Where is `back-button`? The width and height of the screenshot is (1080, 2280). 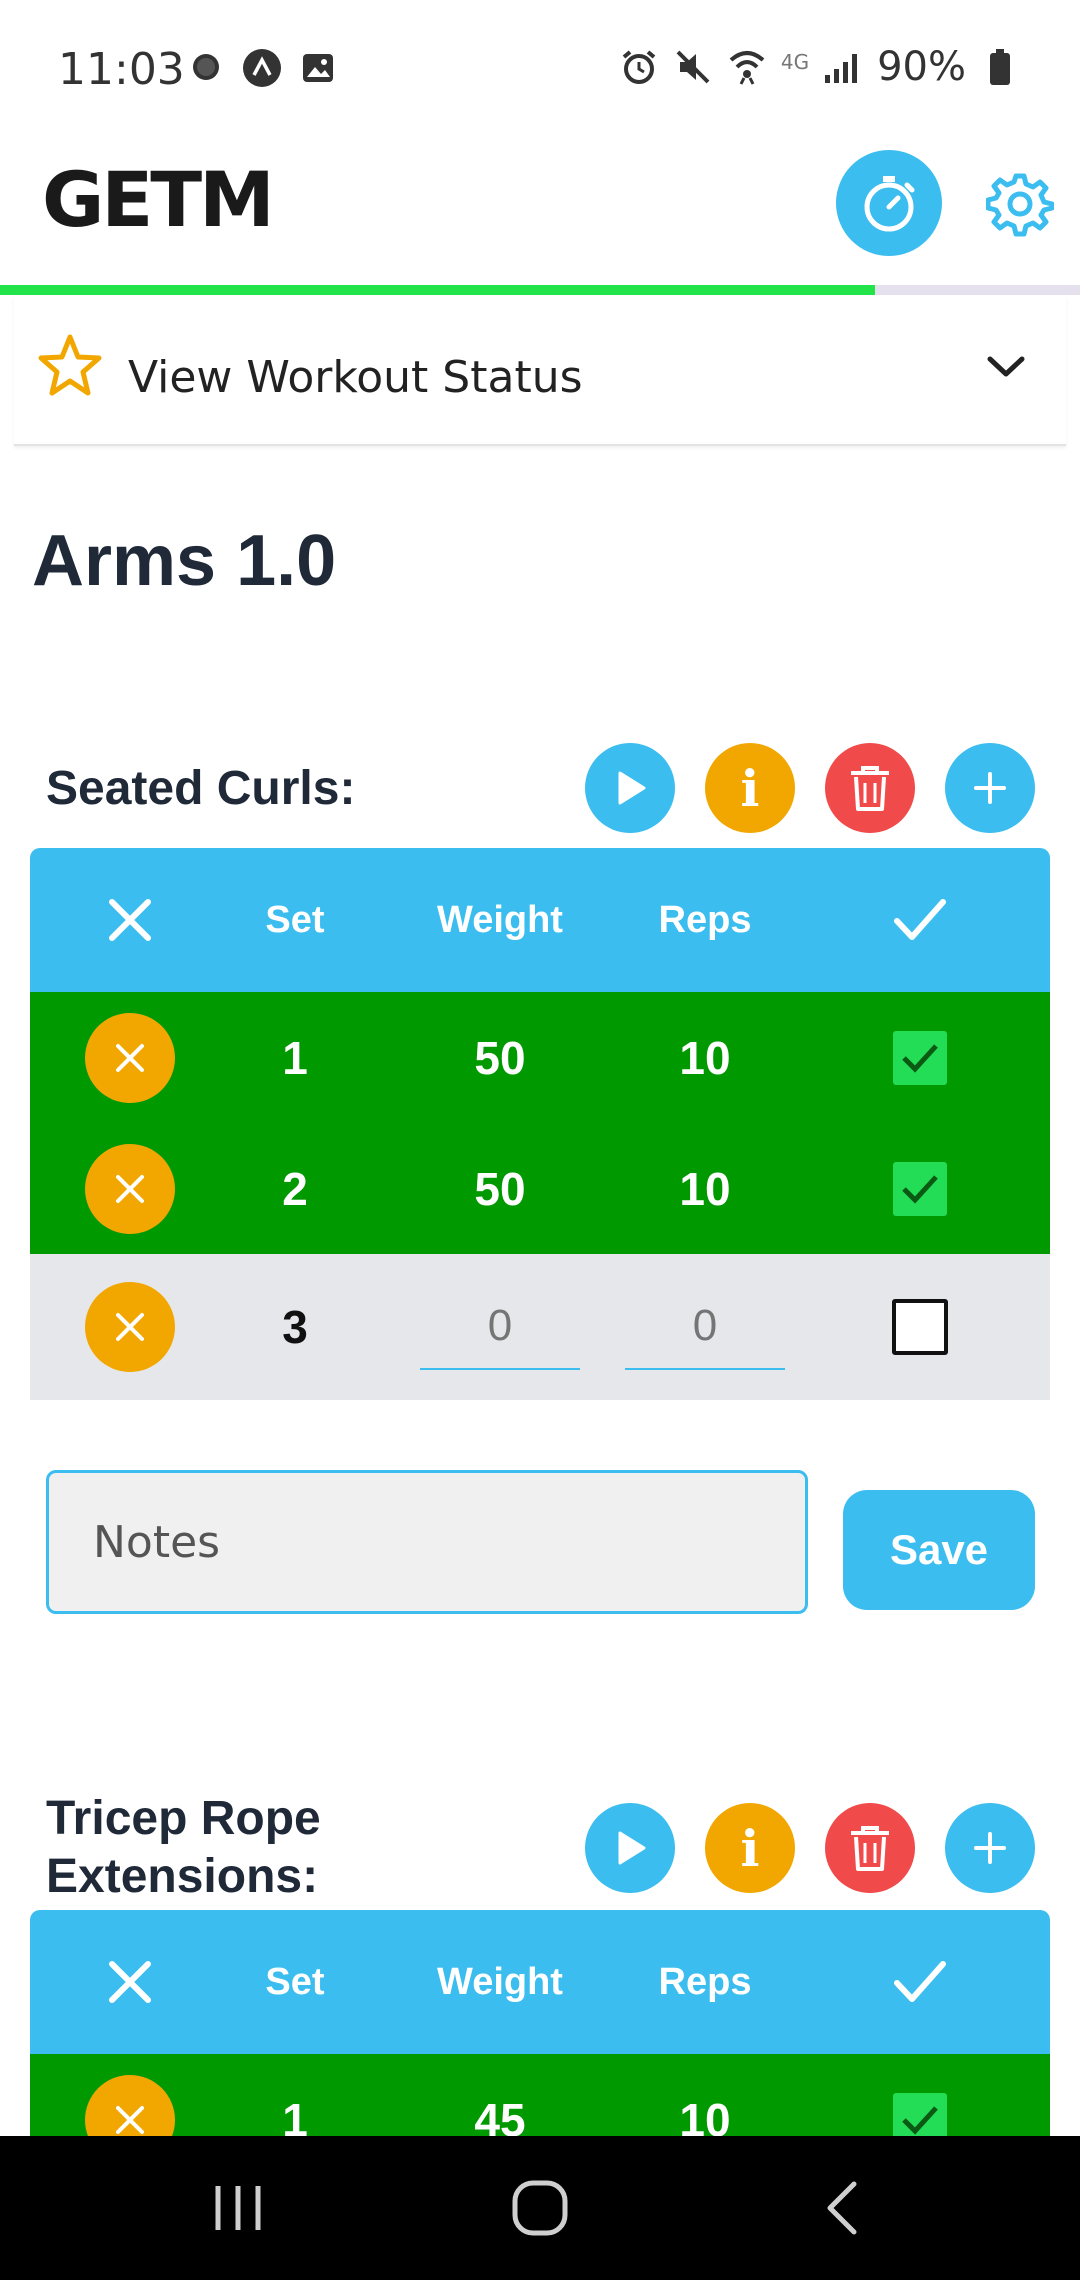
back-button is located at coordinates (842, 2208).